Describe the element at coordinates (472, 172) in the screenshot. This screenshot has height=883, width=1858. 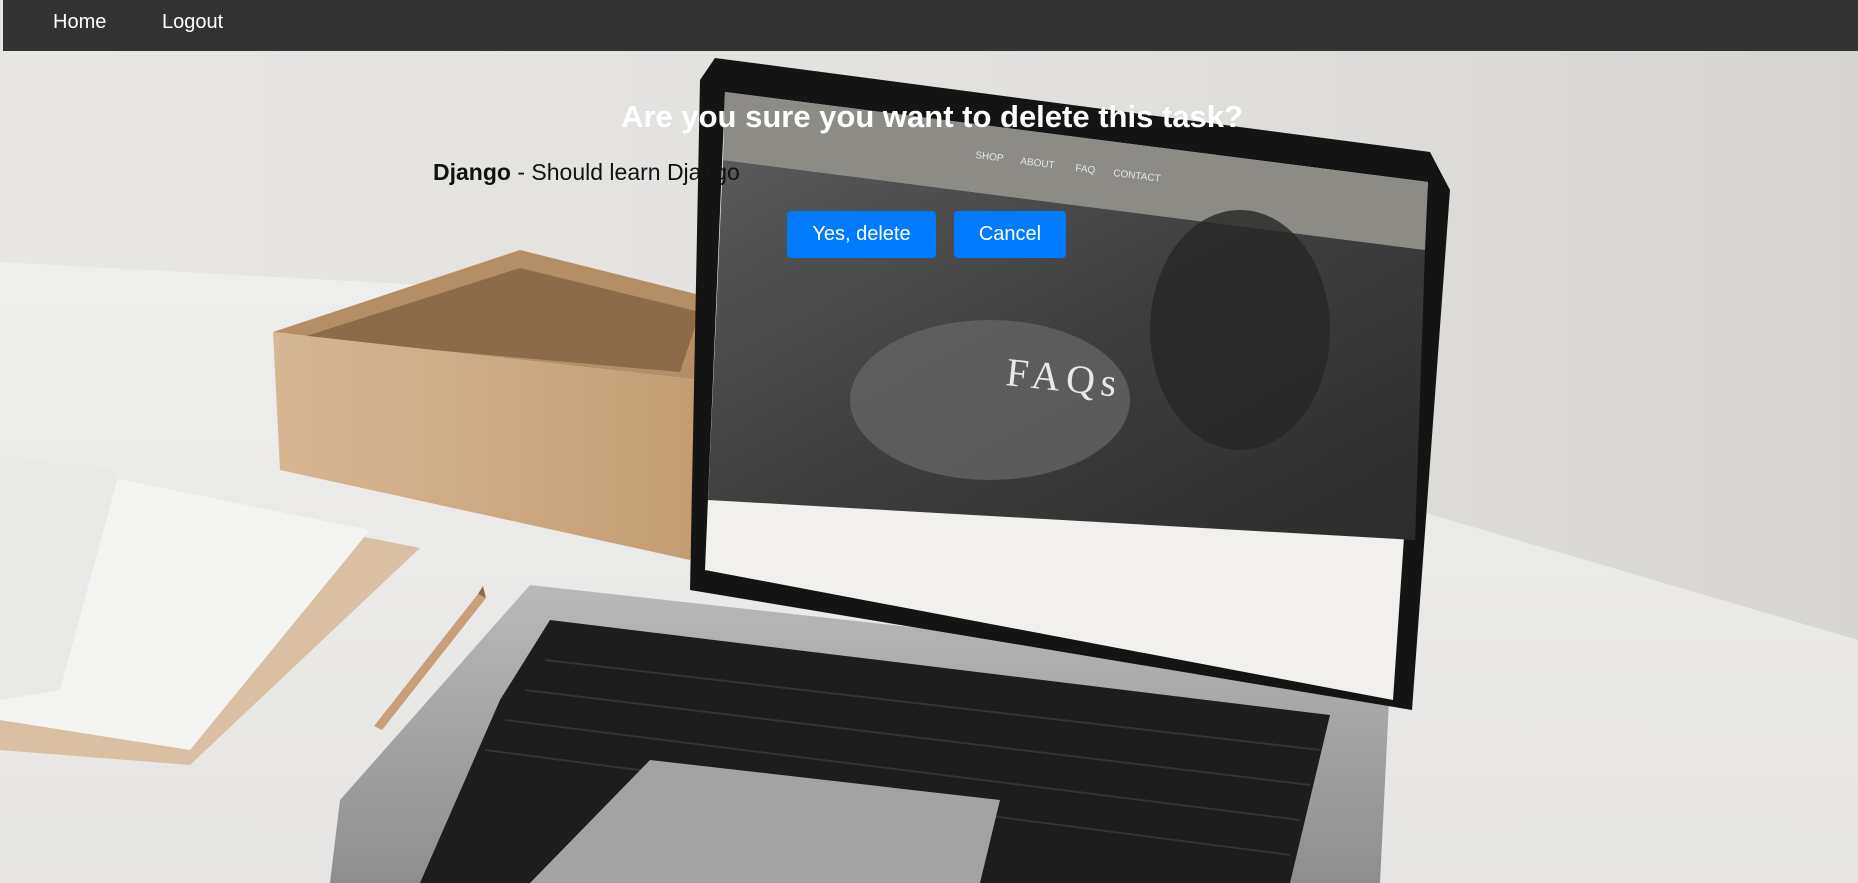
I see `task-title: Django` at that location.